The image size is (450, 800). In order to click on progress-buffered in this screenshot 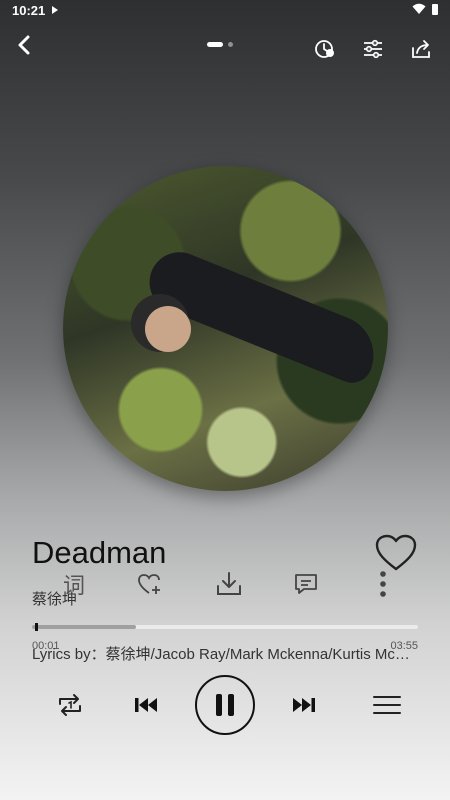, I will do `click(84, 627)`.